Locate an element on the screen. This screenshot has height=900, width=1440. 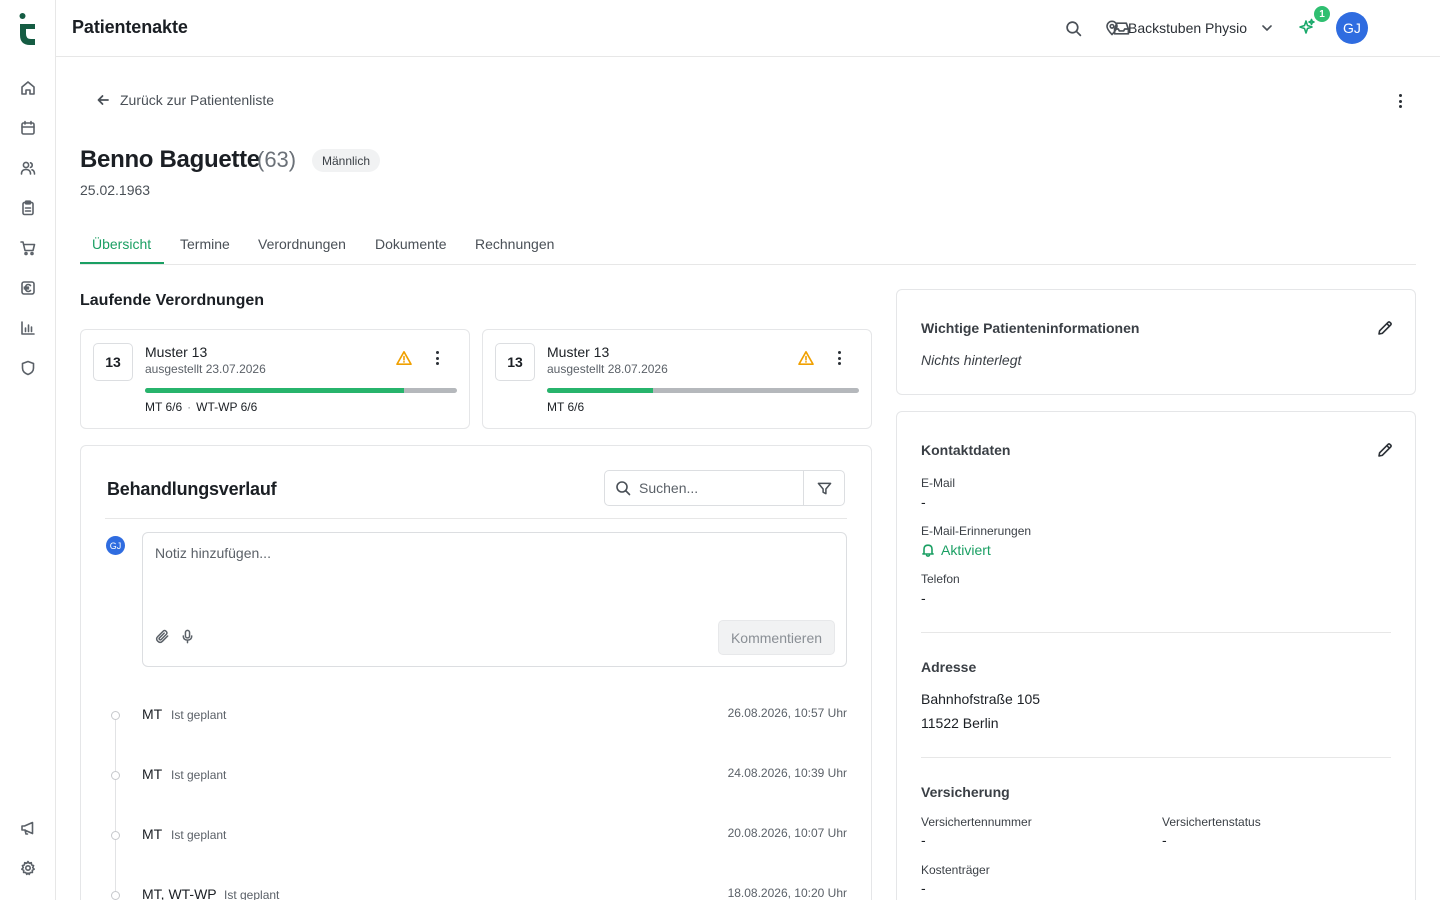
microphone-icon is located at coordinates (188, 637).